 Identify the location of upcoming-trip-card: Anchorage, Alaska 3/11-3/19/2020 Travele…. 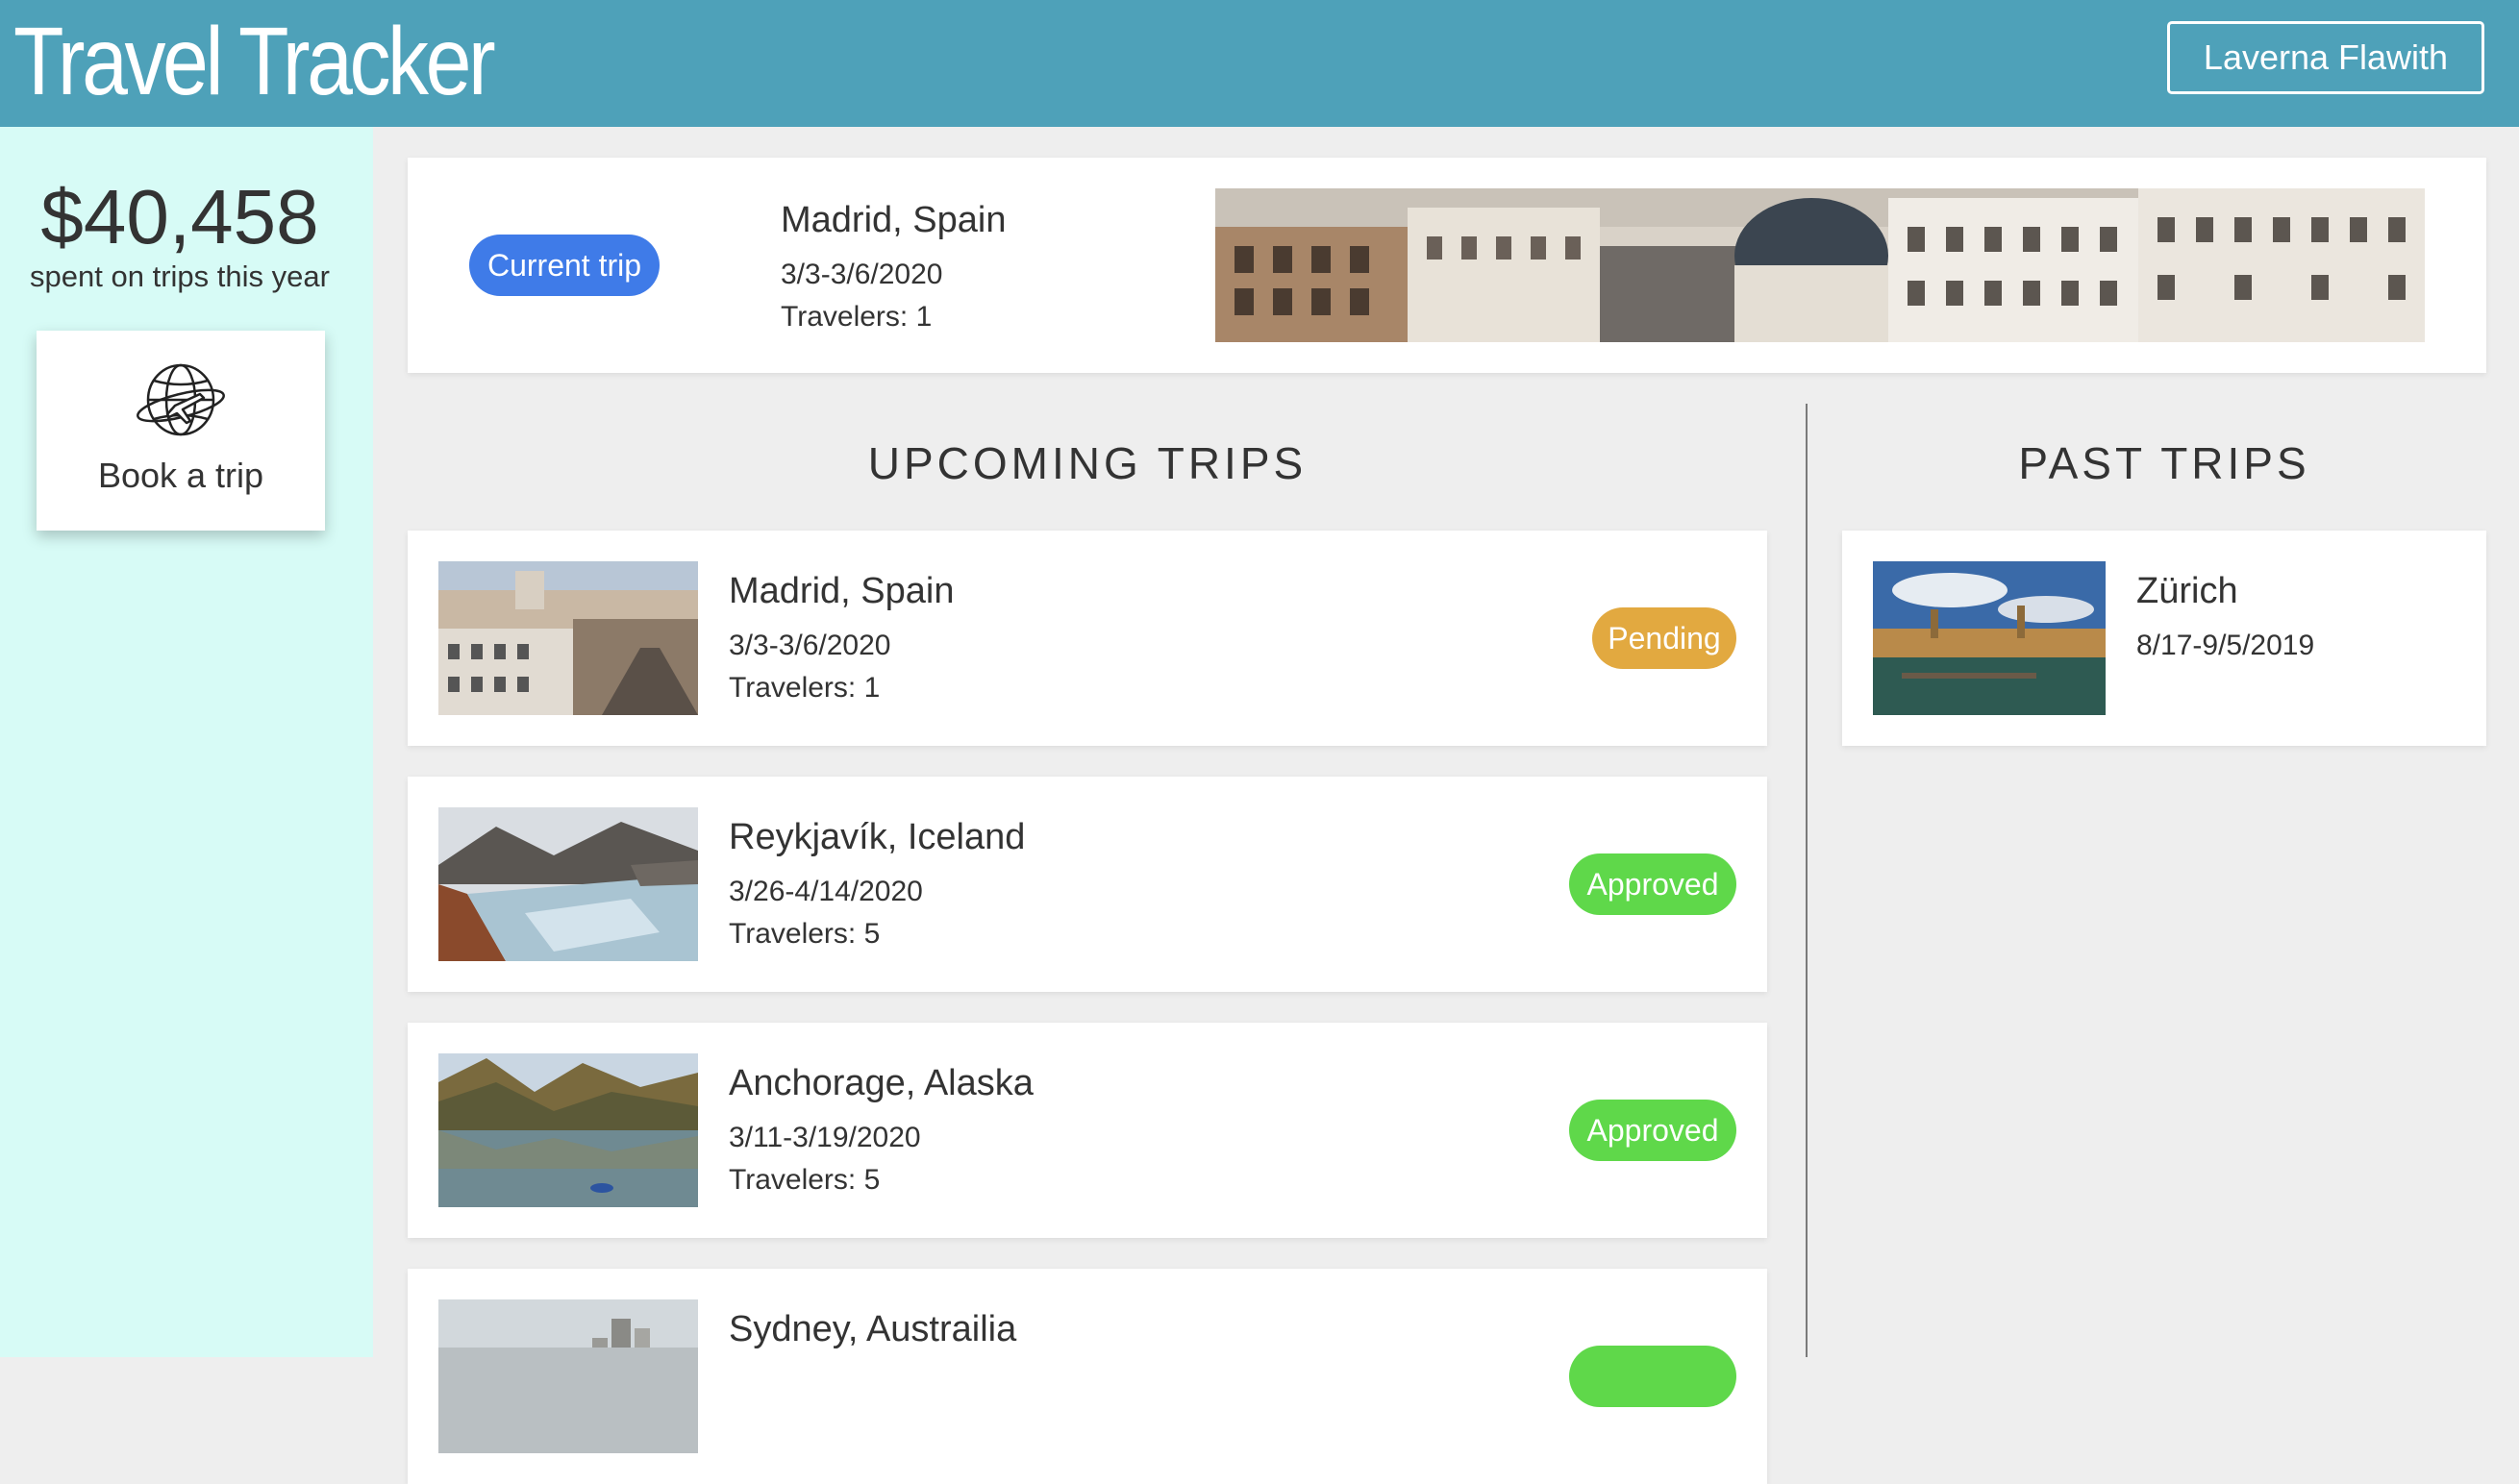
(1087, 1130).